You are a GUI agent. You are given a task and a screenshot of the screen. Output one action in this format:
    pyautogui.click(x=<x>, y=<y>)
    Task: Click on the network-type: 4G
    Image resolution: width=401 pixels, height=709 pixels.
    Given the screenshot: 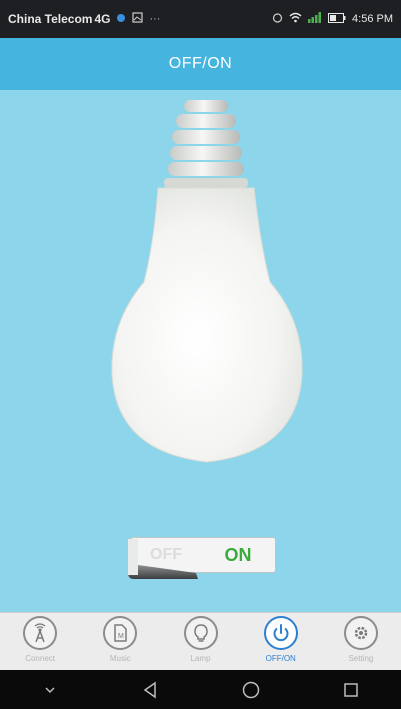 What is the action you would take?
    pyautogui.click(x=102, y=19)
    